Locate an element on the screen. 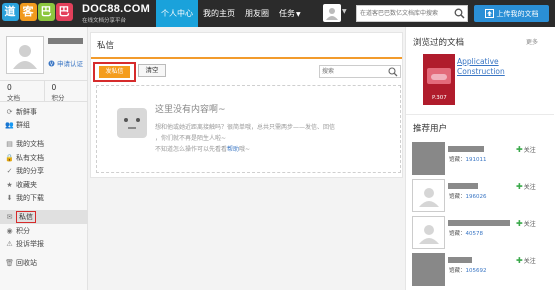 The width and height of the screenshot is (555, 290). sidebar-item-label: 我的文档 is located at coordinates (30, 143).